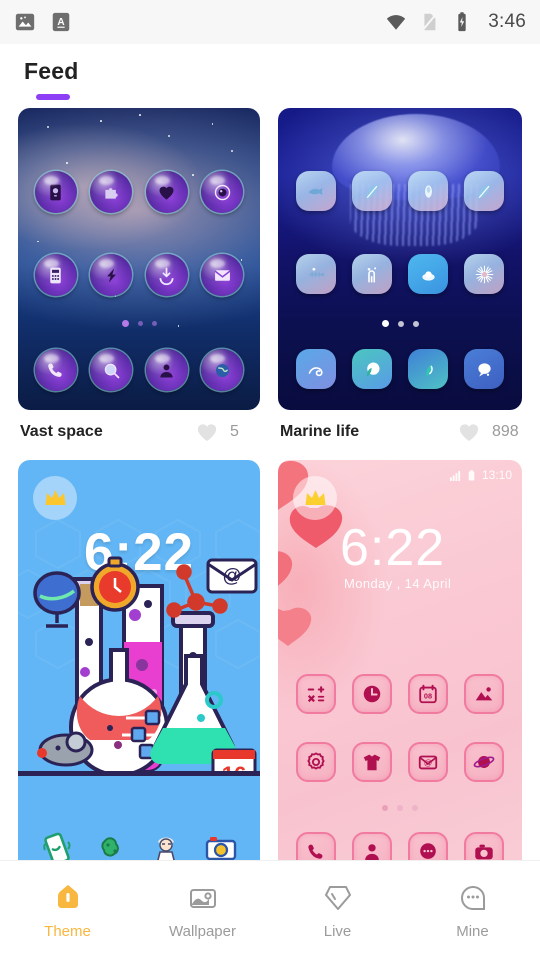  Describe the element at coordinates (234, 431) in the screenshot. I see `like-count: 5` at that location.